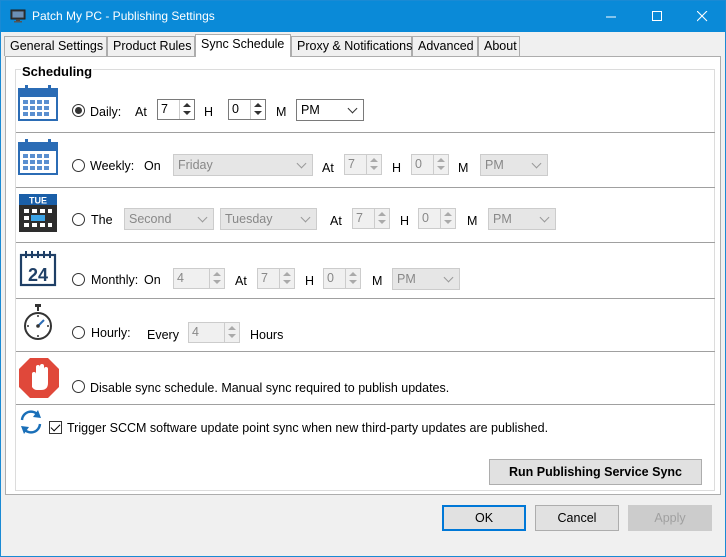 This screenshot has height=557, width=726. What do you see at coordinates (336, 221) in the screenshot?
I see `the-at-label: At` at bounding box center [336, 221].